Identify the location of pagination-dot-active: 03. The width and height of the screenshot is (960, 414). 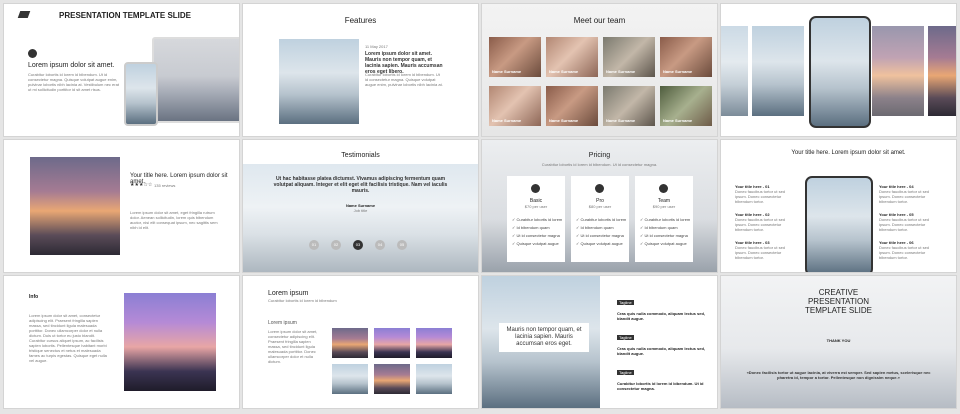
(358, 245).